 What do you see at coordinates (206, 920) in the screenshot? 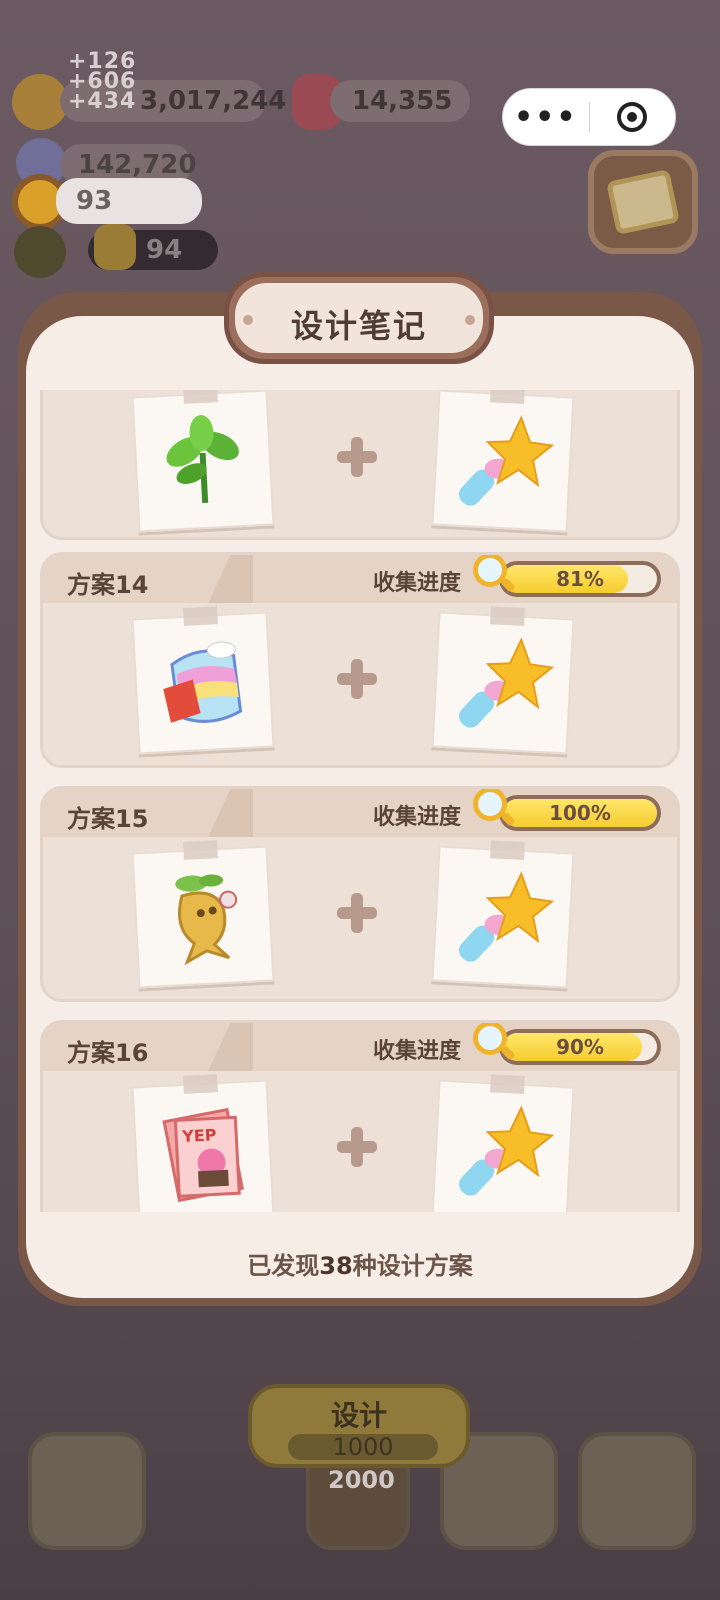
I see `ginseng-root-icon` at bounding box center [206, 920].